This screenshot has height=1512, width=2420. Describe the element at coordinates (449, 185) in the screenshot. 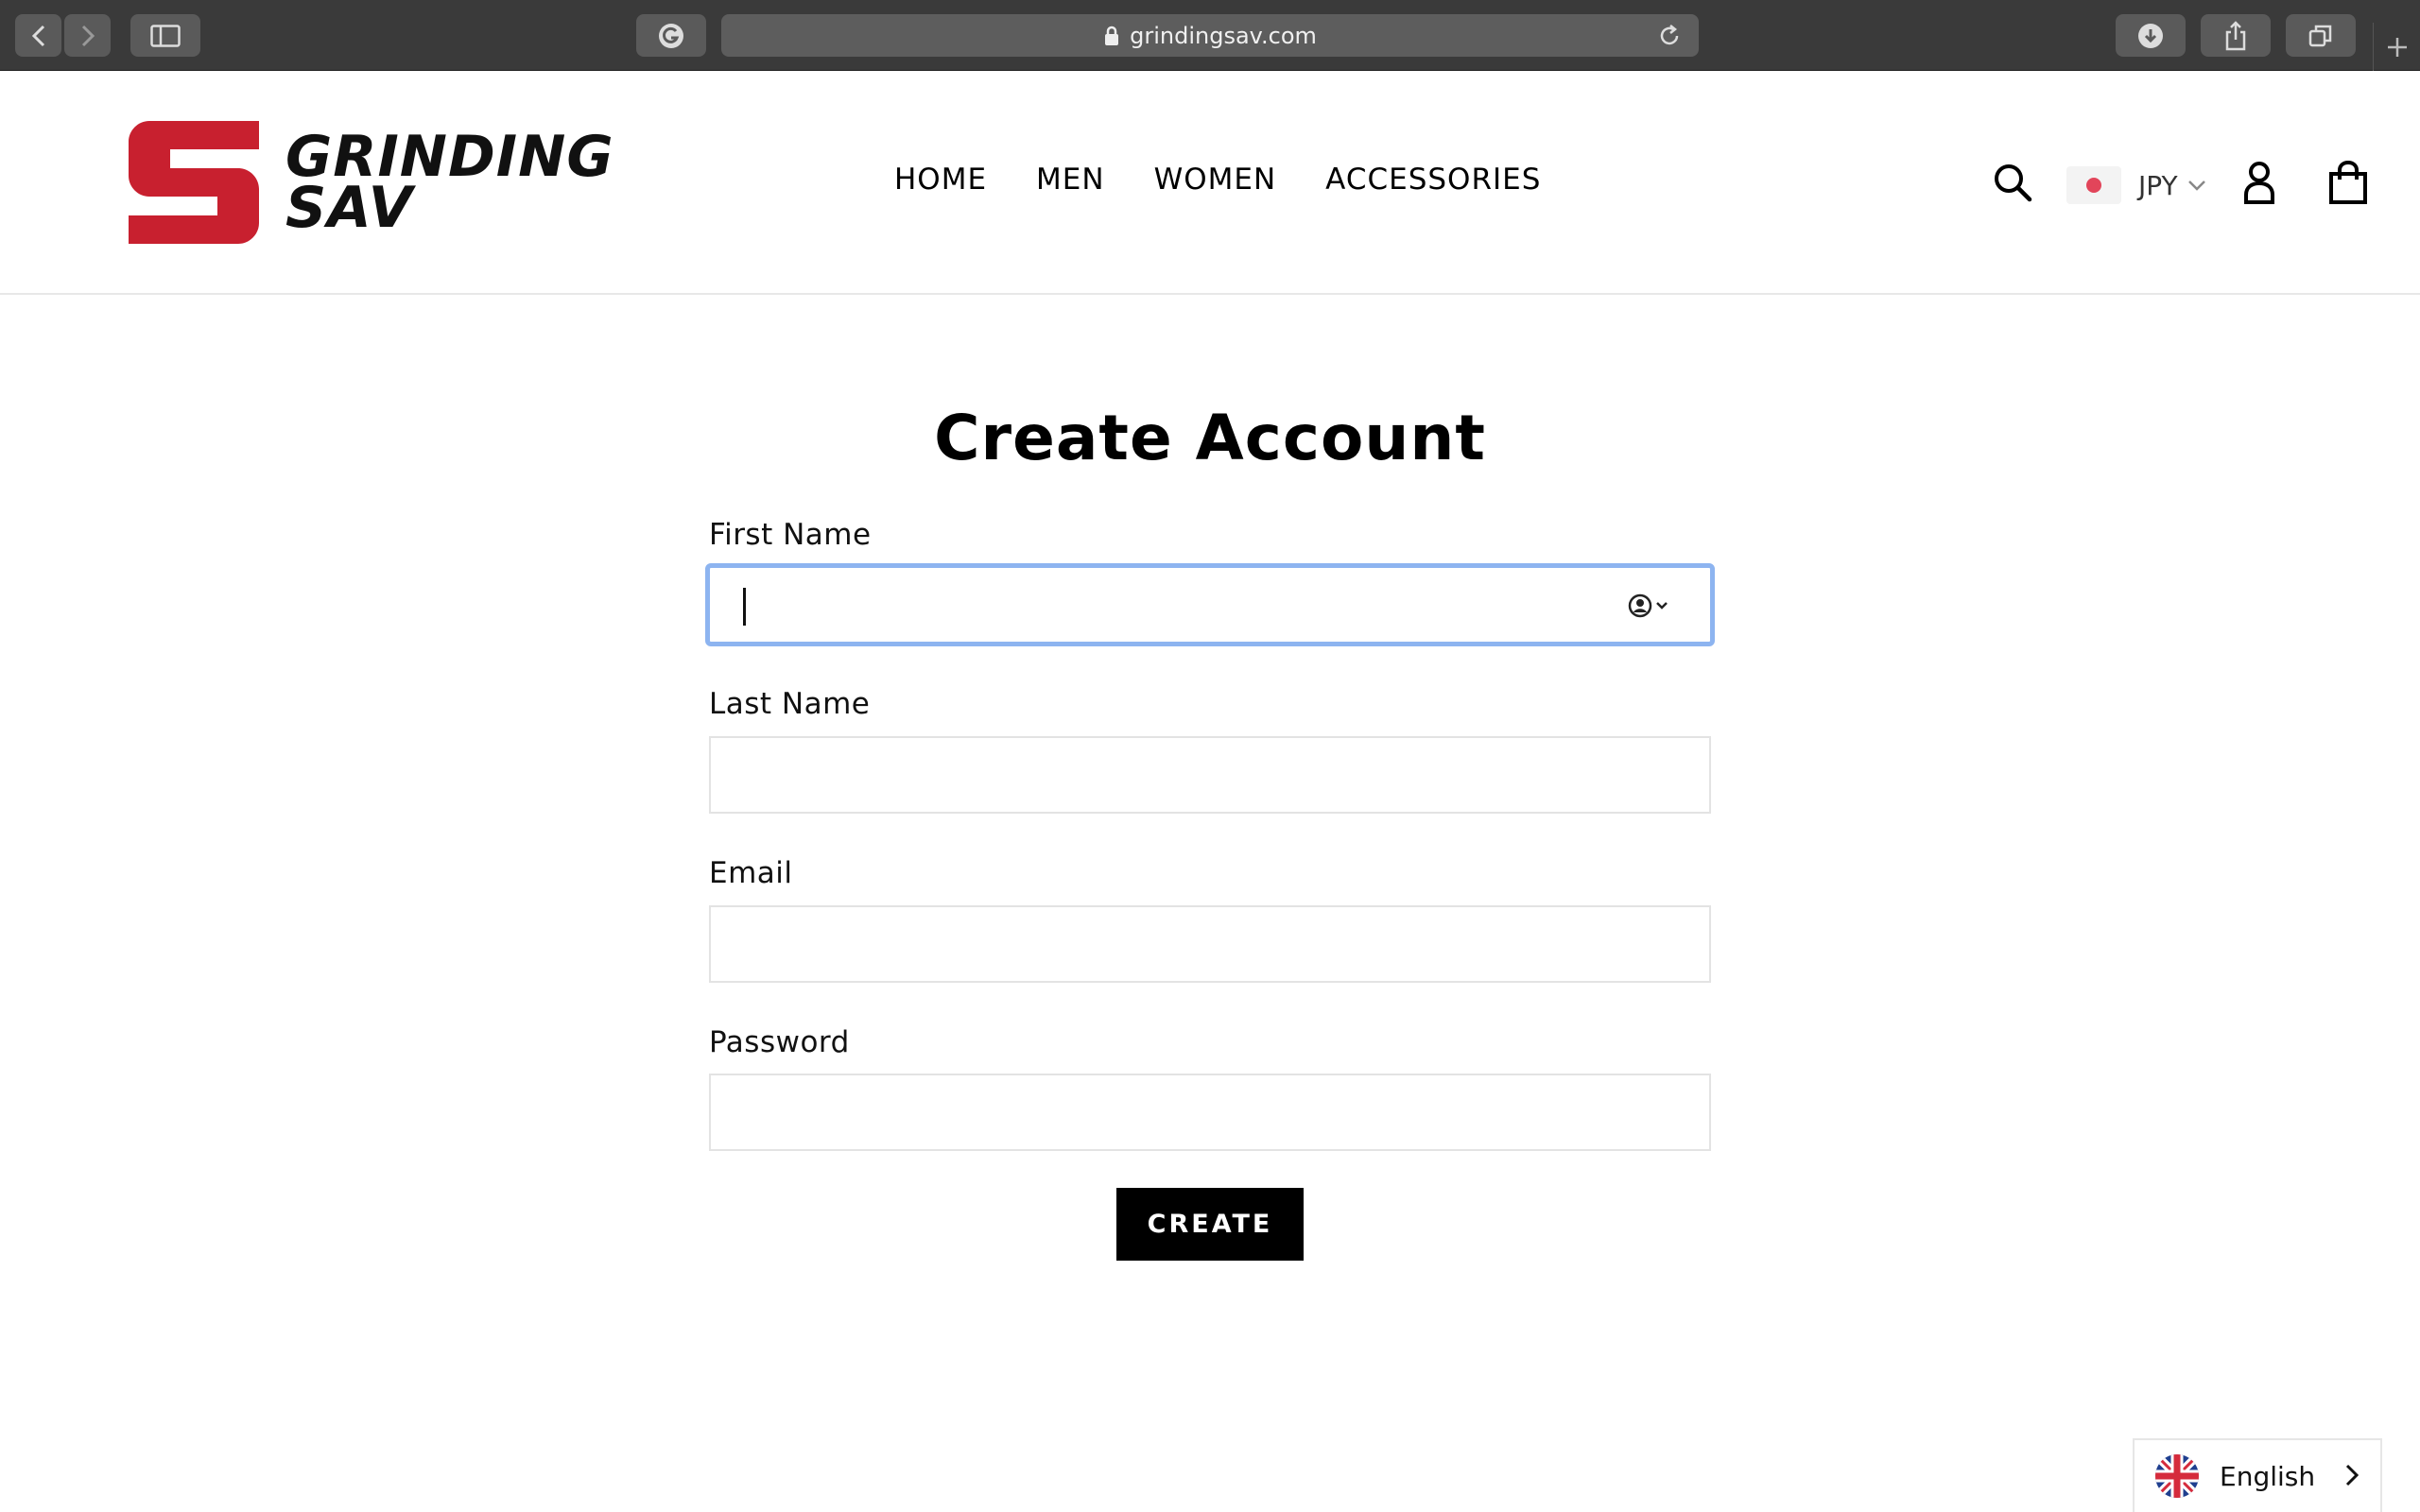

I see `brand-name: GRINDING SAV` at that location.